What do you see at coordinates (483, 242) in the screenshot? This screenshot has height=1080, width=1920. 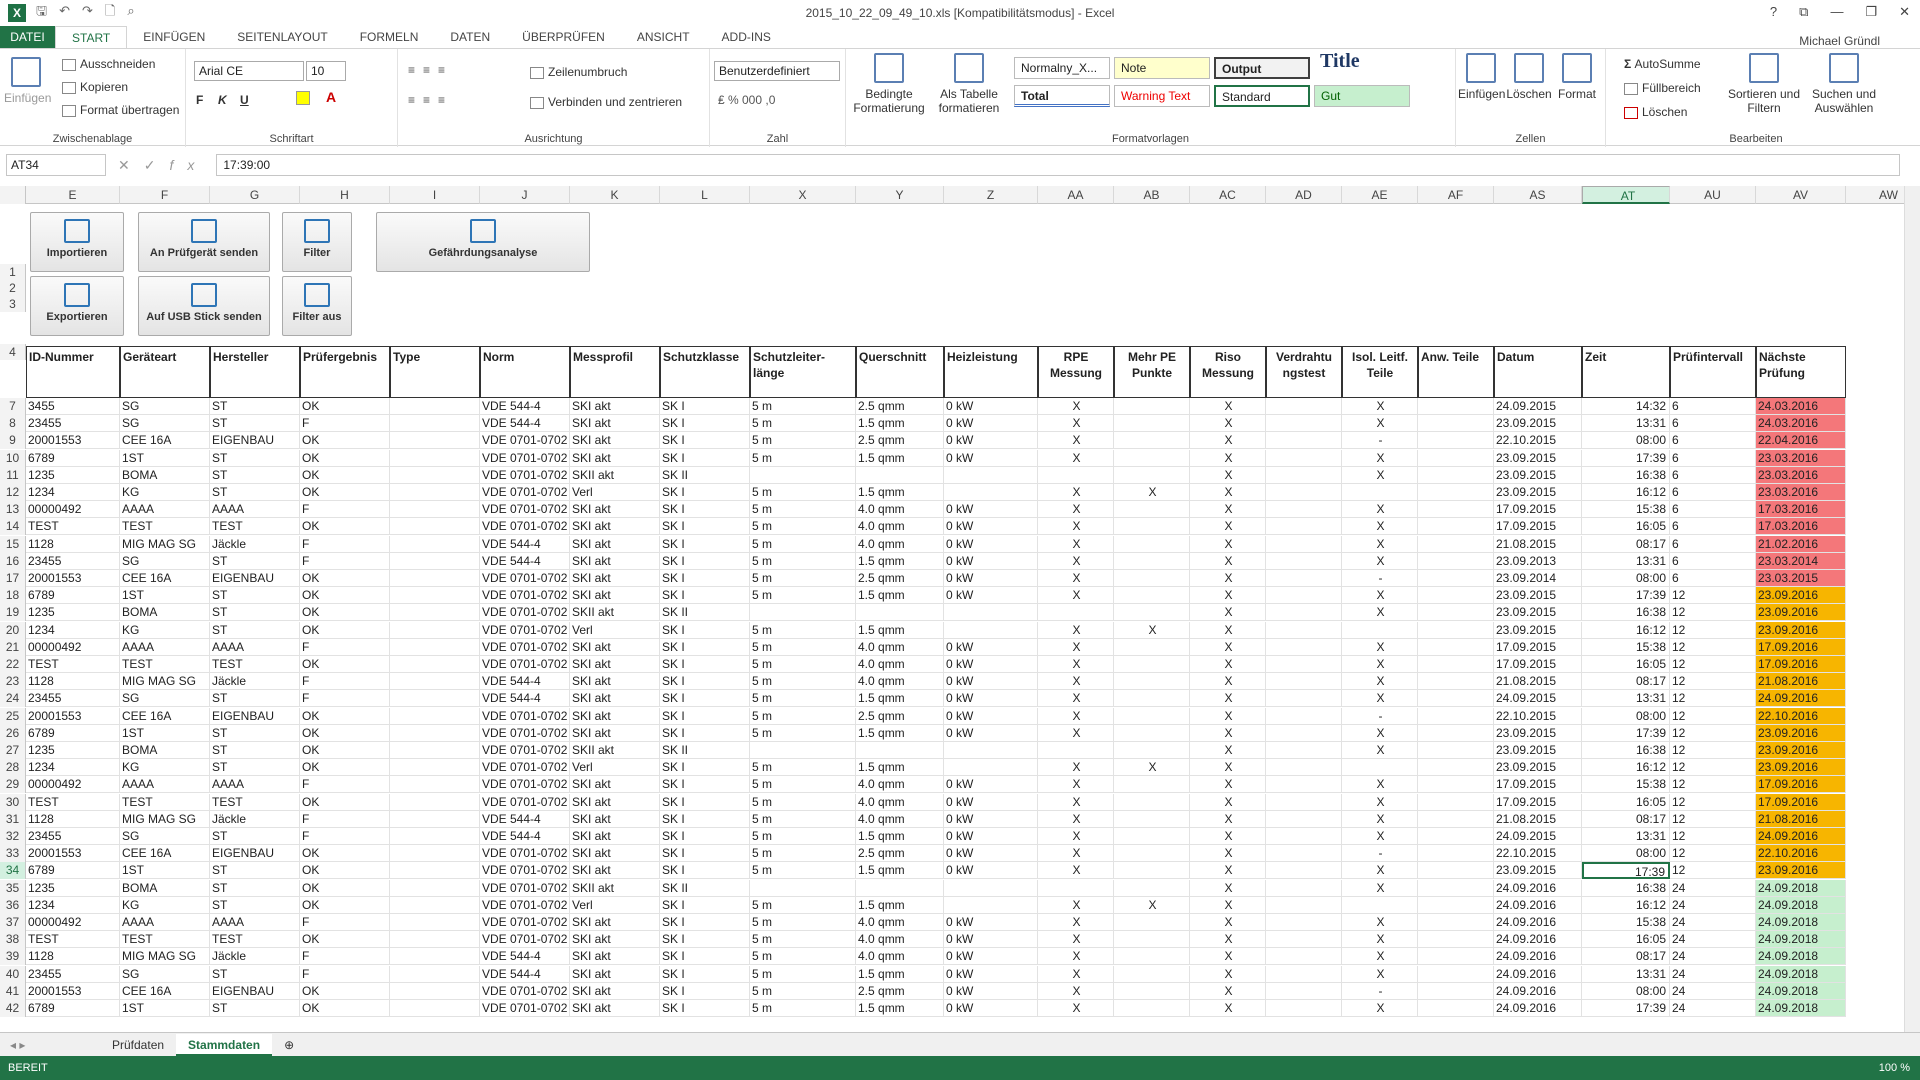 I see `action-button-gefährdungsanalyse: Gefährdungsanalyse` at bounding box center [483, 242].